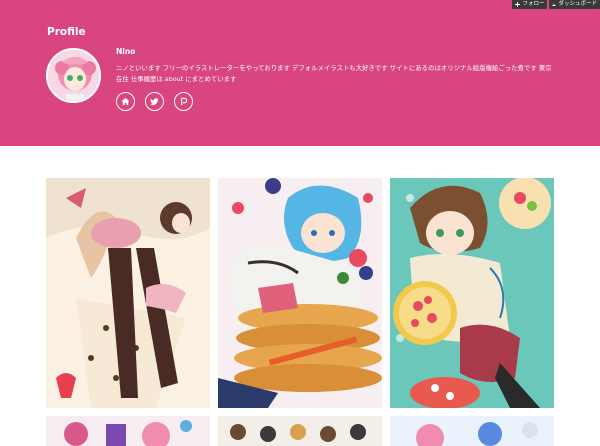 This screenshot has height=446, width=600. What do you see at coordinates (73, 75) in the screenshot?
I see `avatar` at bounding box center [73, 75].